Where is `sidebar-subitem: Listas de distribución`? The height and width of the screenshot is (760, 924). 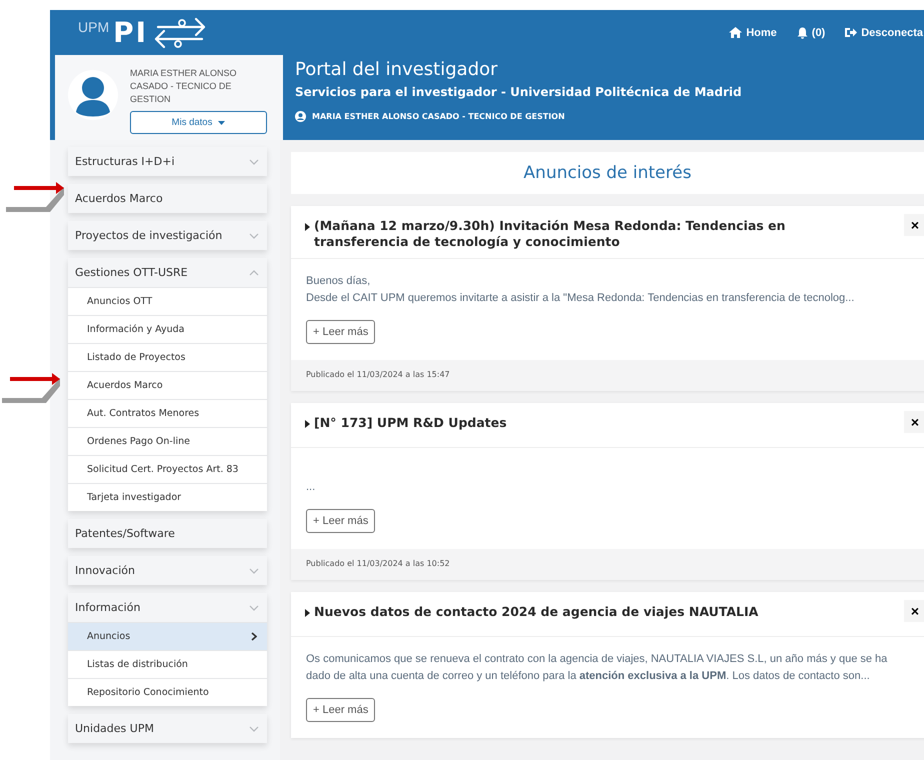
sidebar-subitem: Listas de distribución is located at coordinates (167, 664).